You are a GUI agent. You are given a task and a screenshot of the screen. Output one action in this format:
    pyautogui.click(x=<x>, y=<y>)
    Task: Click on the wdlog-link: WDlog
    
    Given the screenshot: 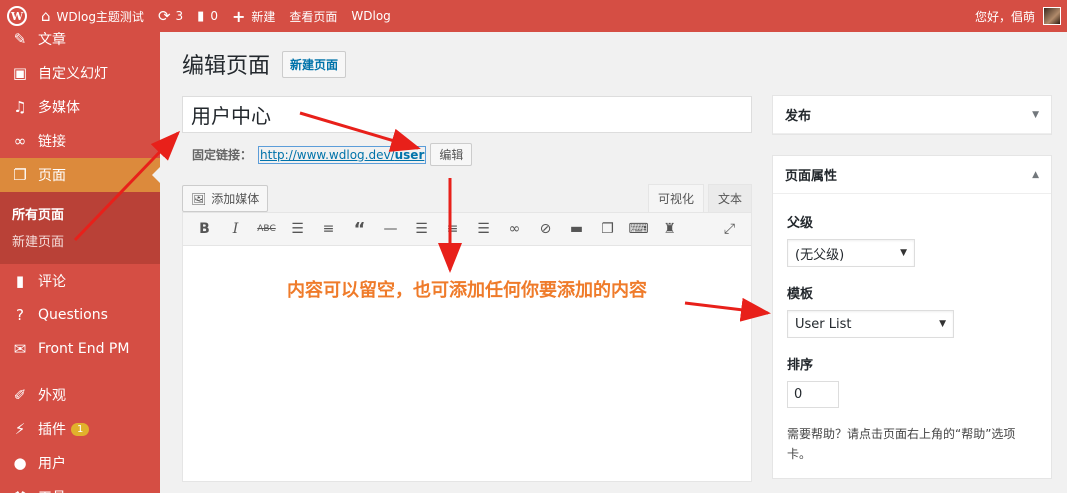 What is the action you would take?
    pyautogui.click(x=370, y=16)
    